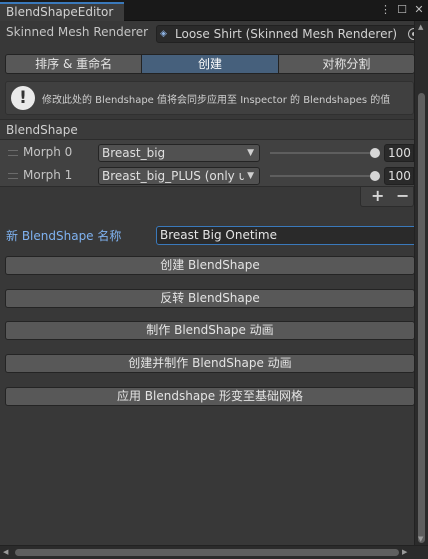 This screenshot has height=559, width=428. I want to click on add-icon: +, so click(377, 196).